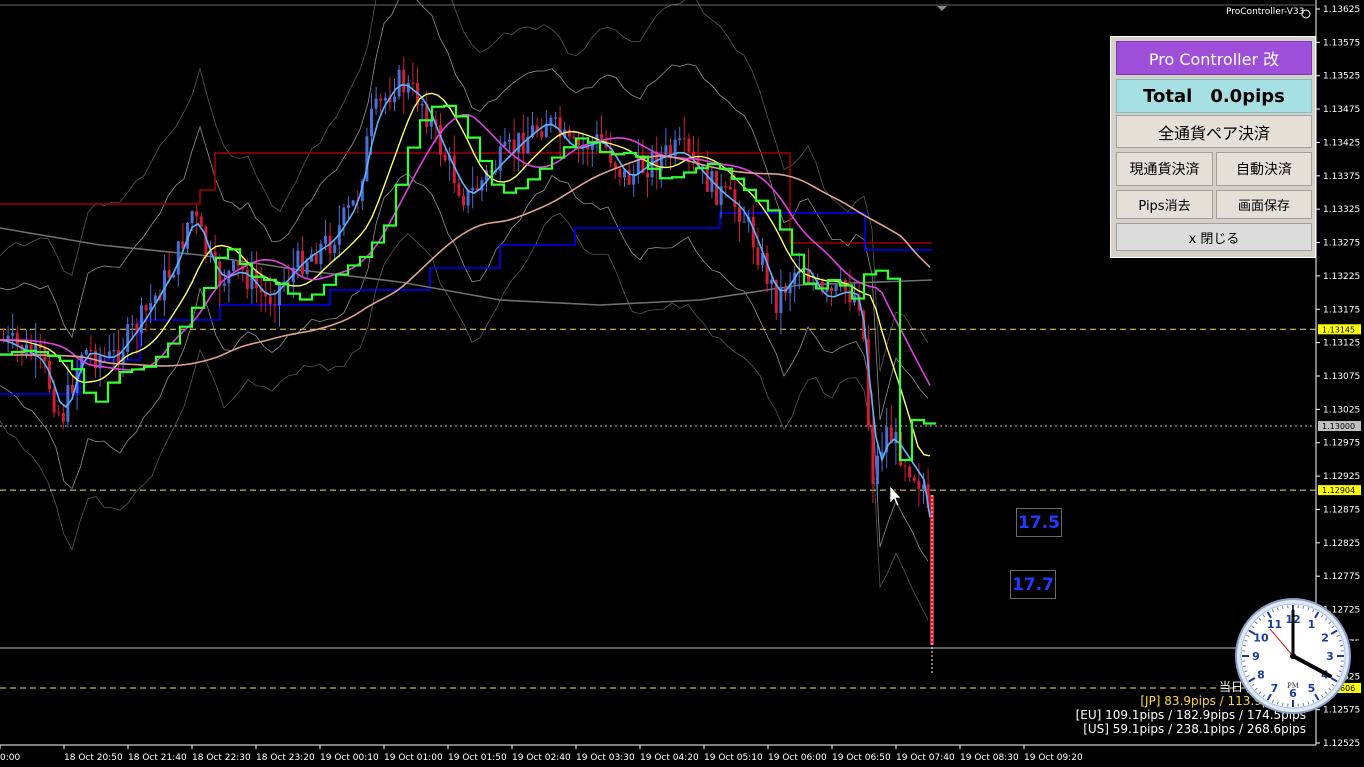  I want to click on pips-label-2: 17.7, so click(1033, 584).